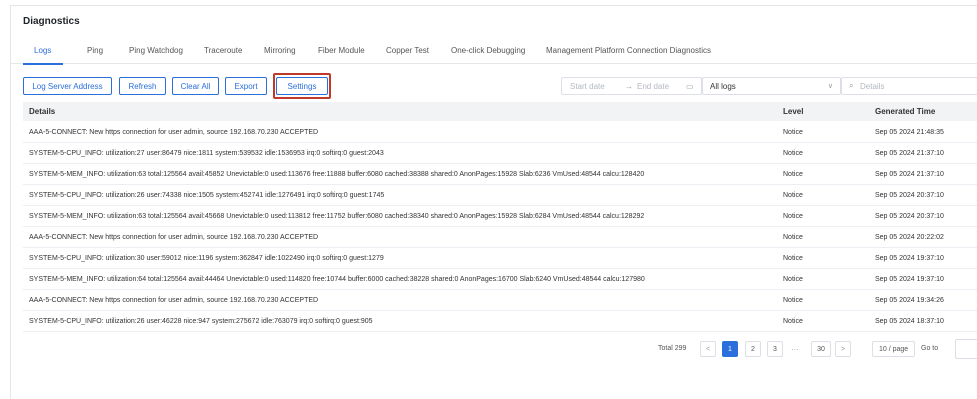 Image resolution: width=977 pixels, height=399 pixels. I want to click on chevron-down-icon: ∨, so click(830, 86).